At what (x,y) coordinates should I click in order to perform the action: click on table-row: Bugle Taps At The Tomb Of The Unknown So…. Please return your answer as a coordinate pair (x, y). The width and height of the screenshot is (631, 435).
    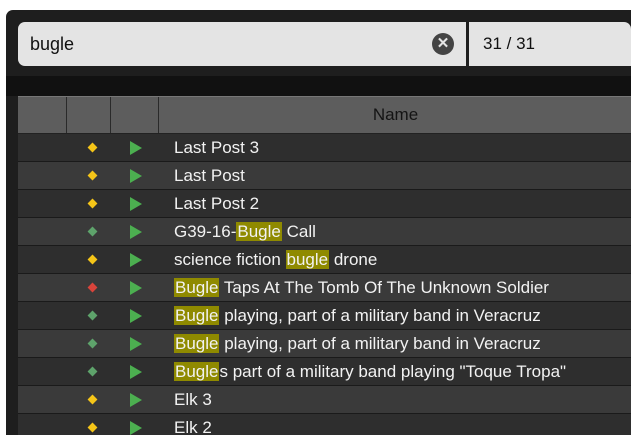
    Looking at the image, I should click on (324, 288).